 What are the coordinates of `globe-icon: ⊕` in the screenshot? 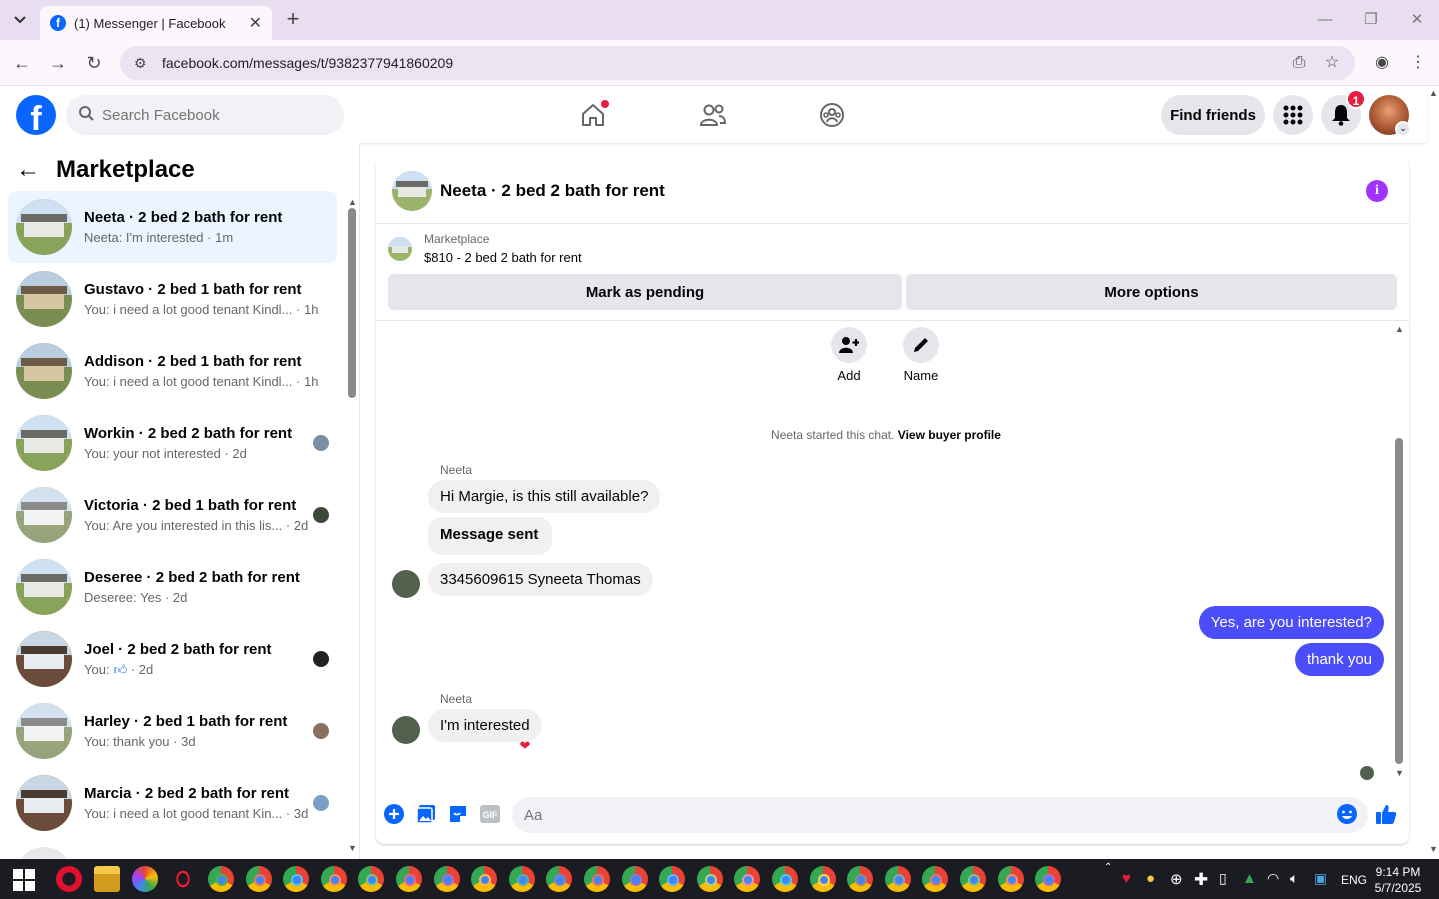 It's located at (1176, 879).